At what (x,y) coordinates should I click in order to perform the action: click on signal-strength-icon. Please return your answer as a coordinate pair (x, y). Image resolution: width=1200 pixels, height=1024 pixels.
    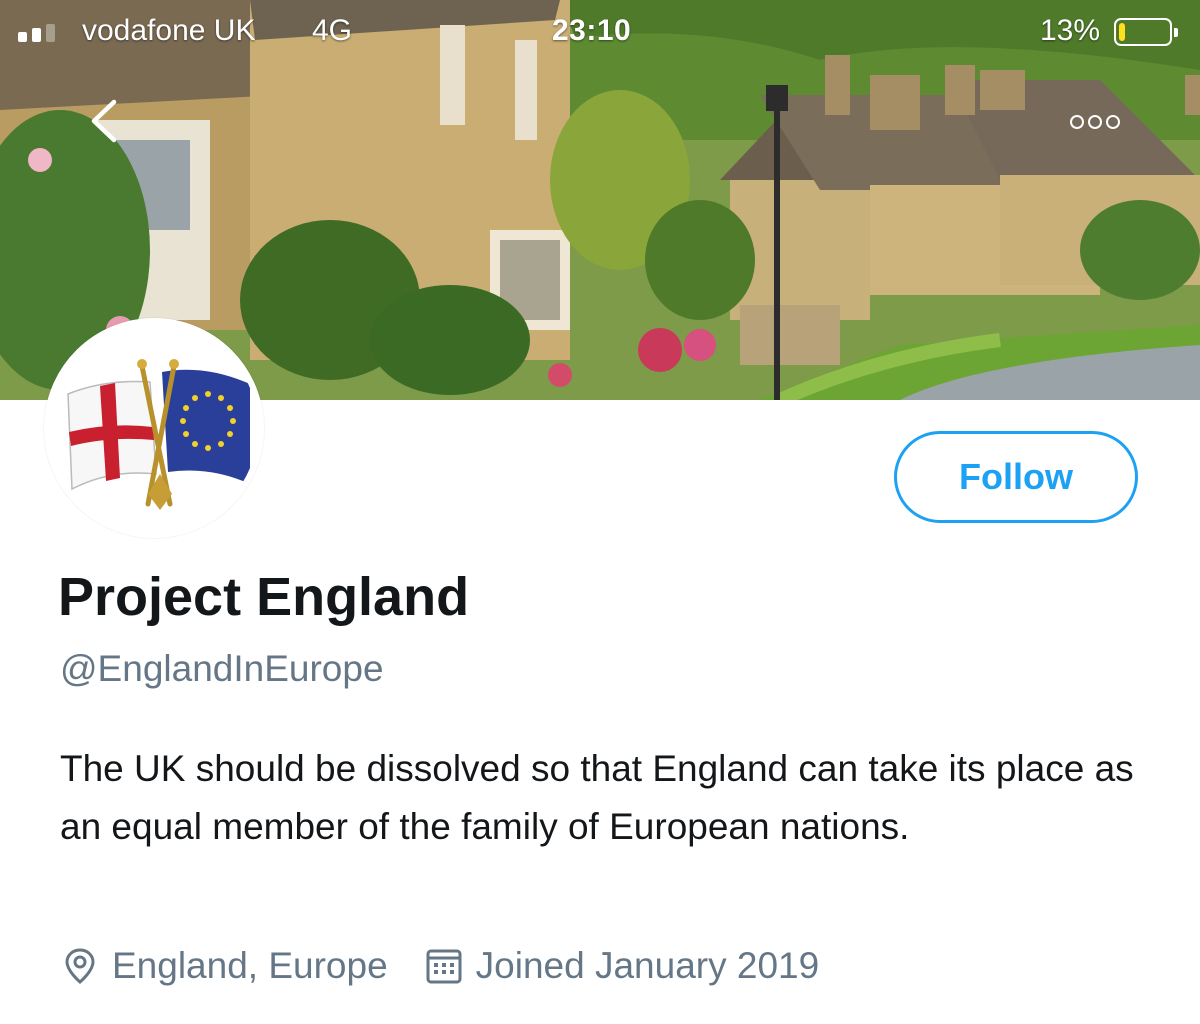
    Looking at the image, I should click on (36, 33).